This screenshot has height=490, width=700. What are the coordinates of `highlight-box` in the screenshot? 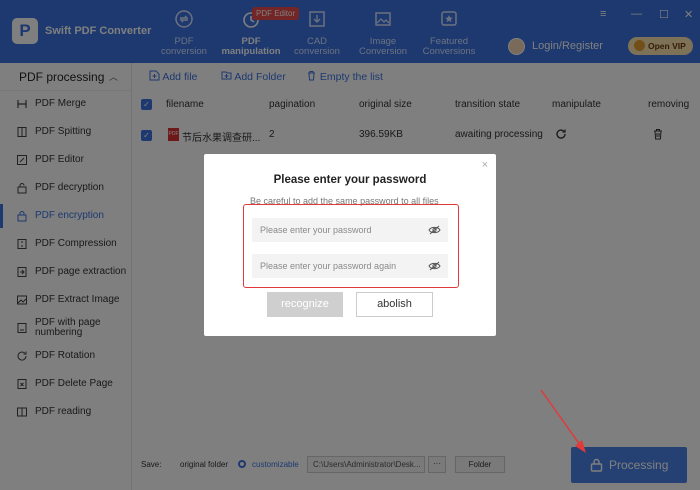 It's located at (351, 246).